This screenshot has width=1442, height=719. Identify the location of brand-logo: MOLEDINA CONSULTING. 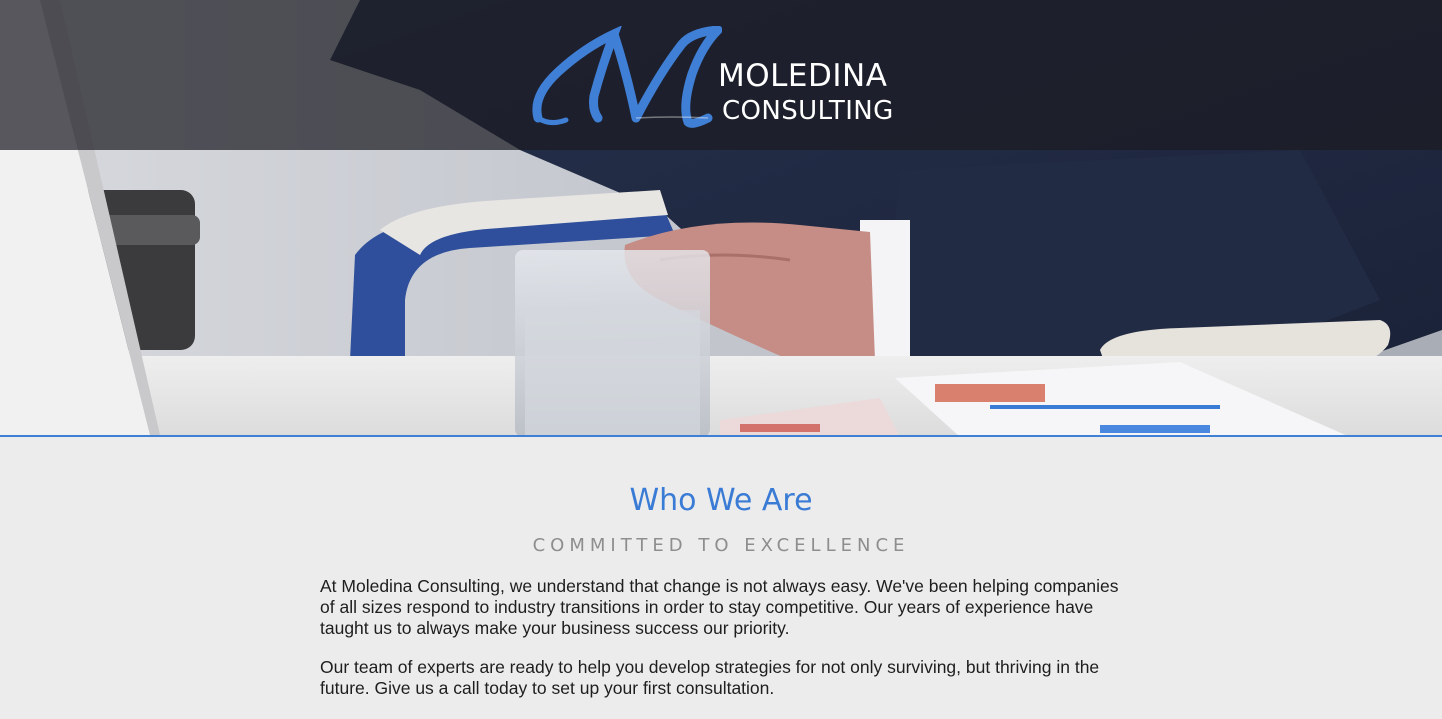
(722, 78).